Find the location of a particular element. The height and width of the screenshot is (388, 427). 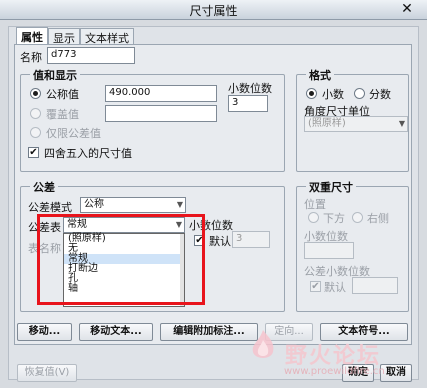

decimals-input: 3 is located at coordinates (248, 103).